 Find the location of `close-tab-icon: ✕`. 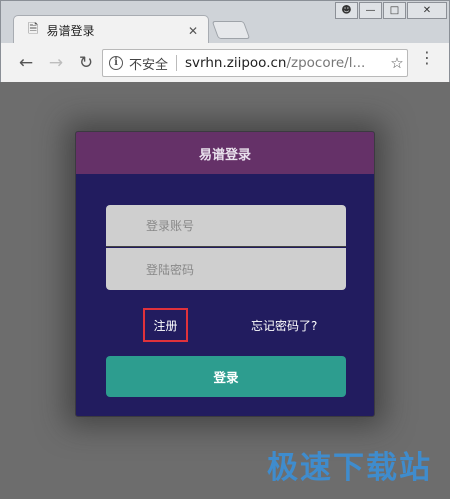

close-tab-icon: ✕ is located at coordinates (193, 31).